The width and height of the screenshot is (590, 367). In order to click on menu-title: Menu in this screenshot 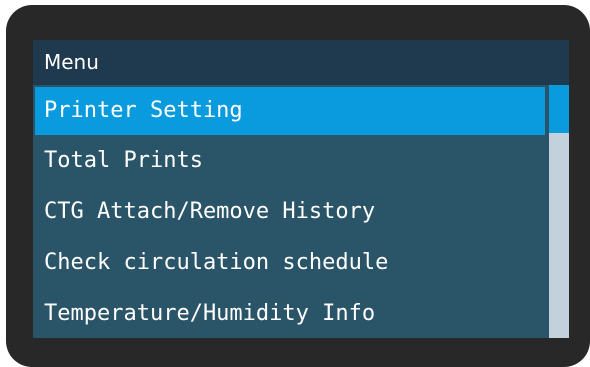, I will do `click(301, 62)`.